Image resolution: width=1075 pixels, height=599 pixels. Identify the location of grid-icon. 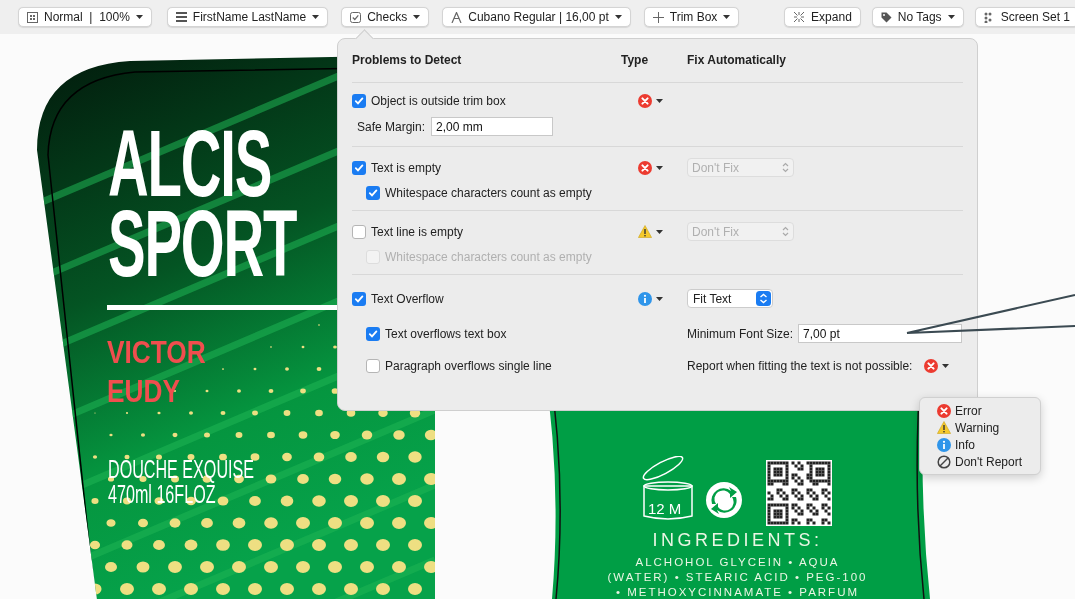
(32, 17).